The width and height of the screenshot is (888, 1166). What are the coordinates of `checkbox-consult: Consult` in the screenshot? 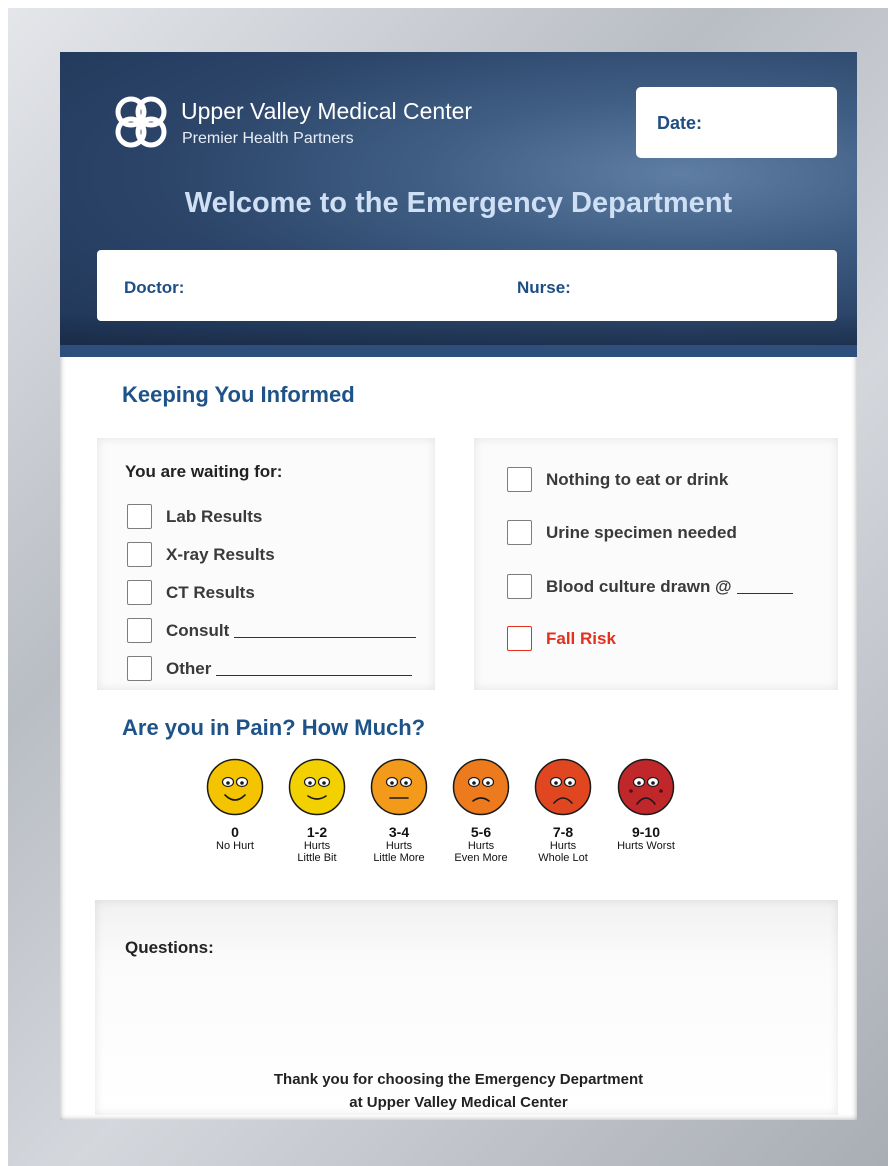 It's located at (272, 630).